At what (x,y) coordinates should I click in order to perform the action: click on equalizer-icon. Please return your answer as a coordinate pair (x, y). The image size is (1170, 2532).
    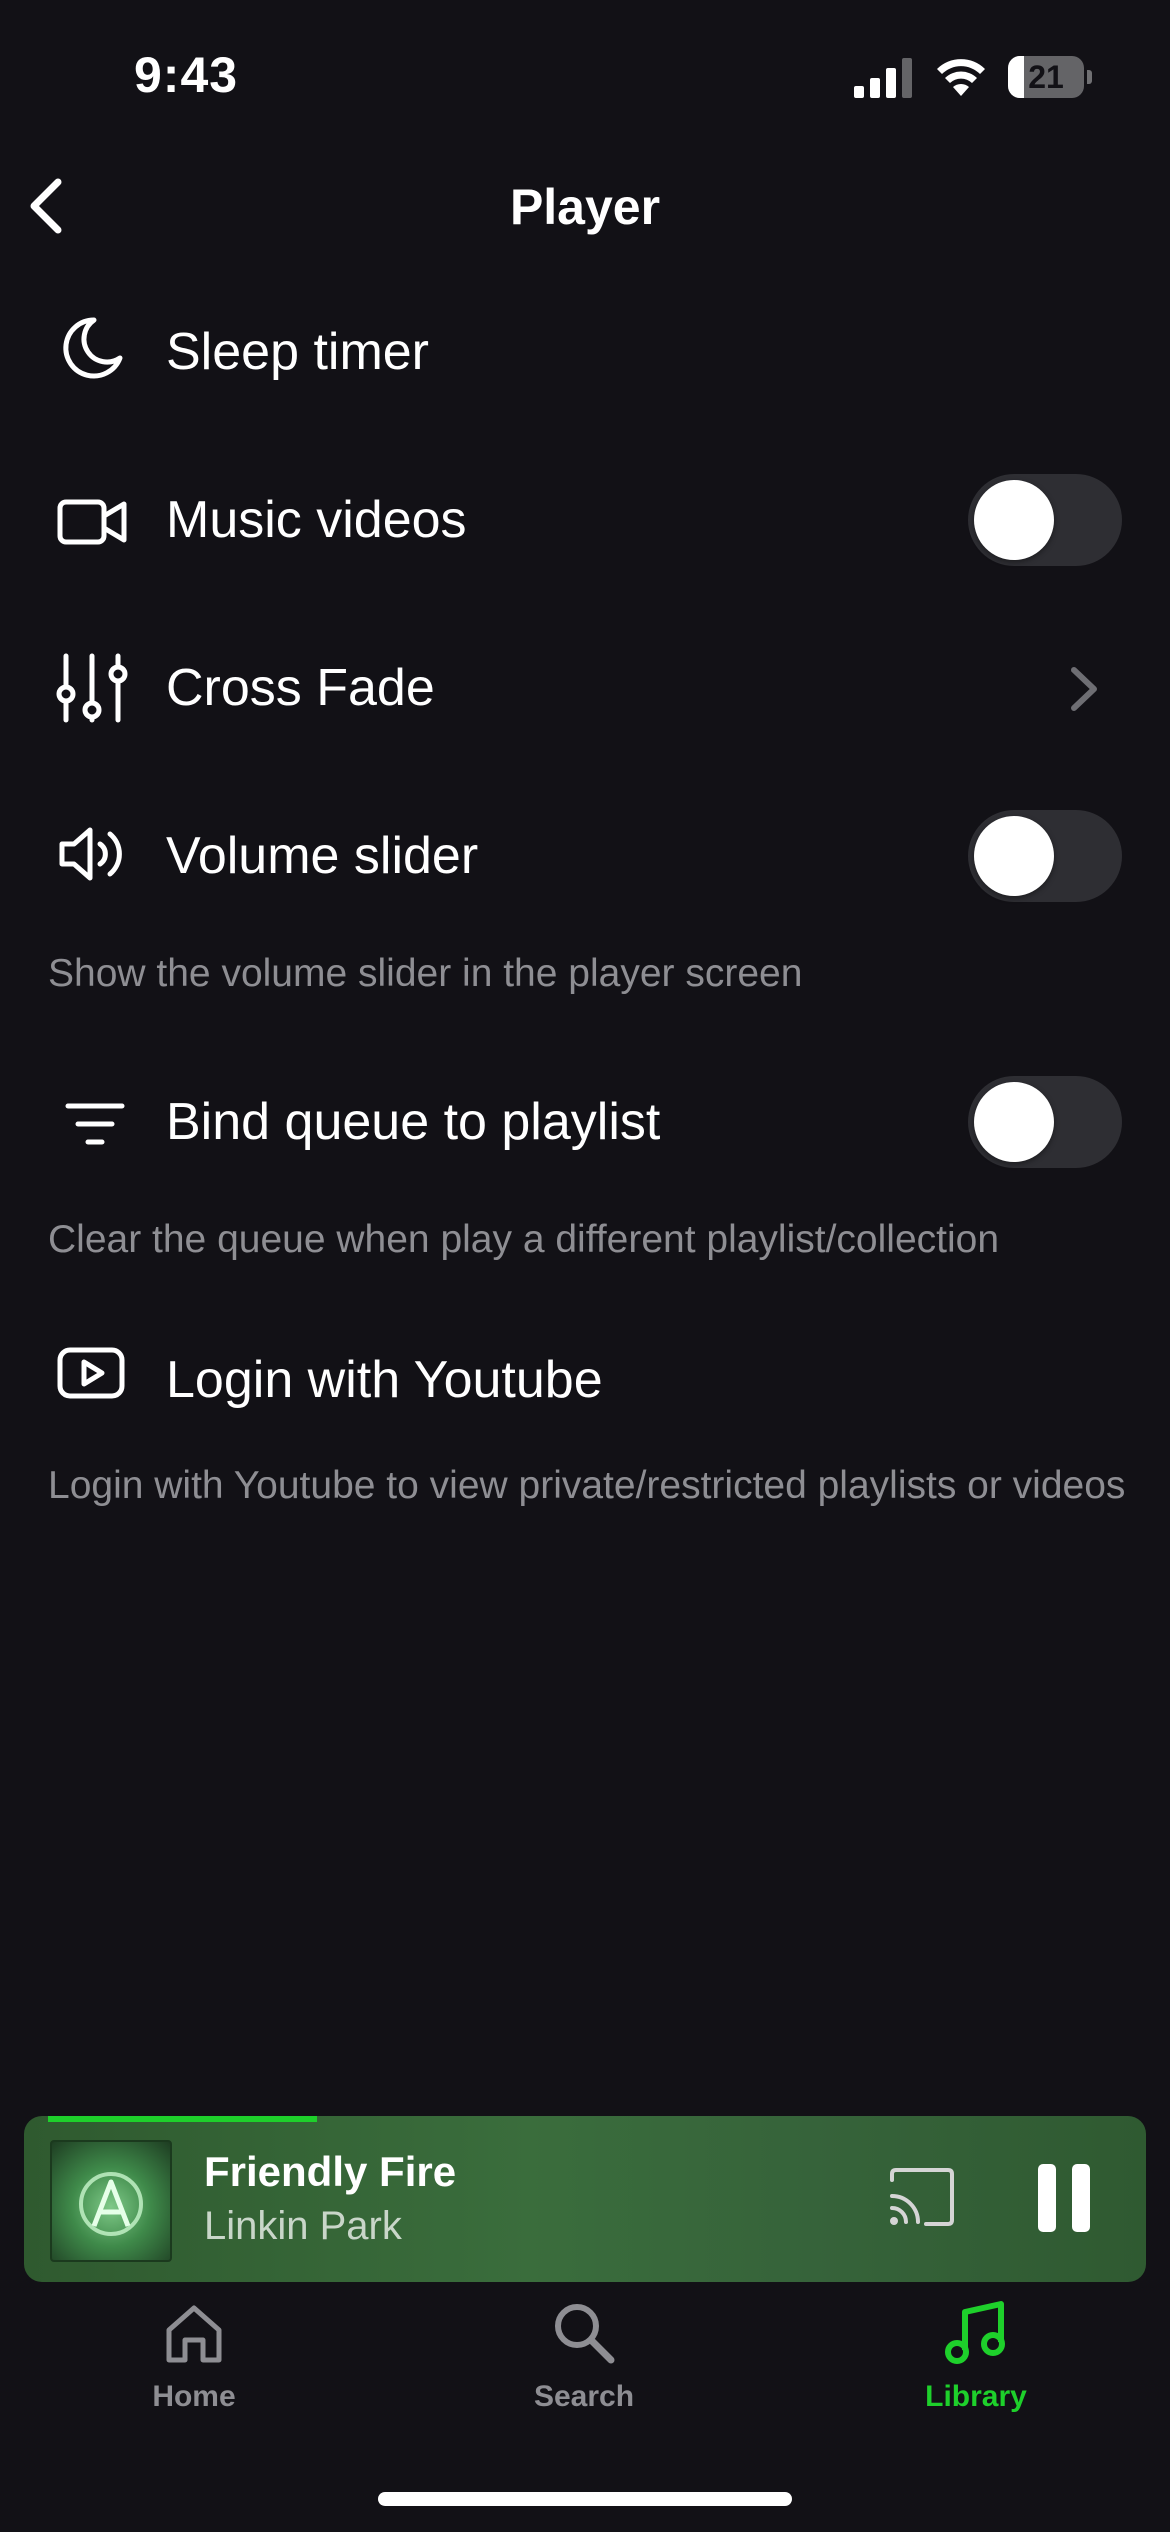
    Looking at the image, I should click on (92, 688).